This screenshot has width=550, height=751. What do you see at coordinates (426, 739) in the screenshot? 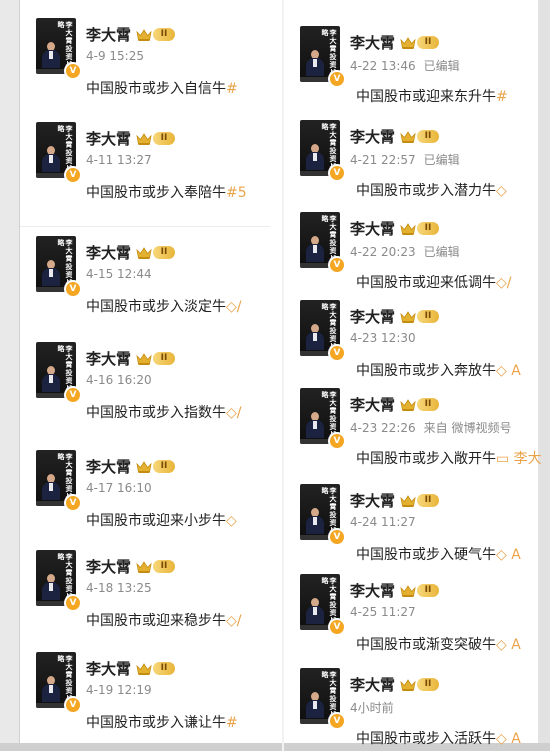
I see `post-text: 中国股市或步入活跃牛` at bounding box center [426, 739].